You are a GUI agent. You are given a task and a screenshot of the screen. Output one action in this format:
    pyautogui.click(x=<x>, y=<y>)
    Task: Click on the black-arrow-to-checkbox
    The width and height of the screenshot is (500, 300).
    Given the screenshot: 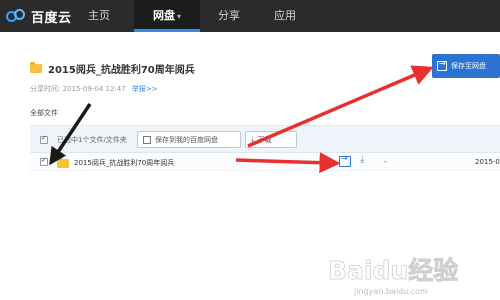 What is the action you would take?
    pyautogui.click(x=70, y=134)
    